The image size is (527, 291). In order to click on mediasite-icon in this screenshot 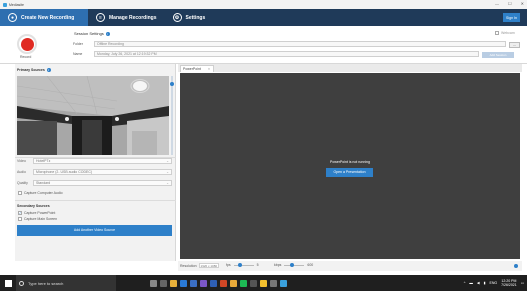, I will do `click(283, 283)`.